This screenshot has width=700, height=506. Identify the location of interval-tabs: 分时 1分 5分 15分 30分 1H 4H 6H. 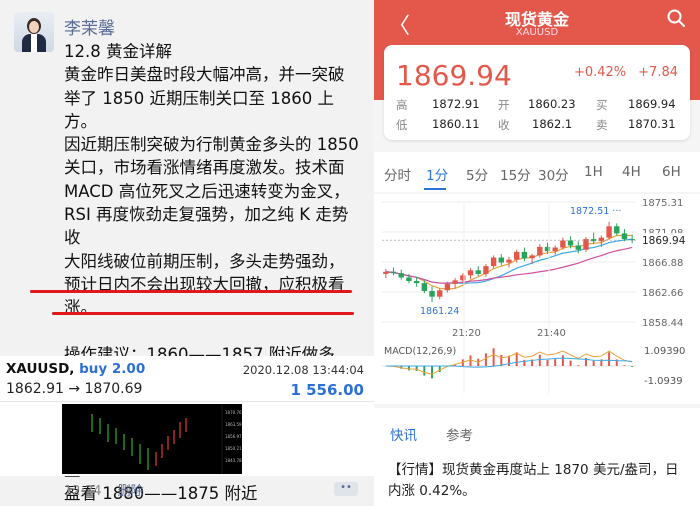
(537, 172).